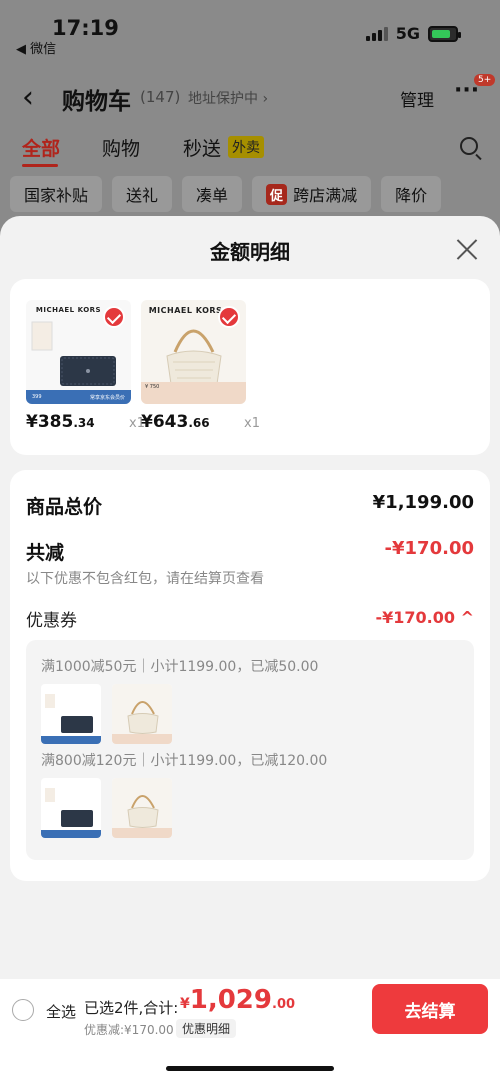 Image resolution: width=500 pixels, height=1083 pixels. I want to click on chip-national-subsidy: 国家补贴, so click(56, 194).